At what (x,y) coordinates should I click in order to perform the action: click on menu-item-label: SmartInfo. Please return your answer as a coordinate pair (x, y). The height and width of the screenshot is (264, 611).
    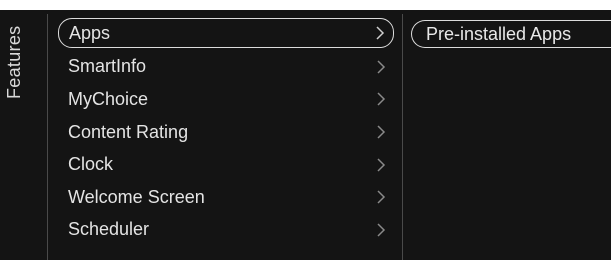
    Looking at the image, I should click on (107, 66).